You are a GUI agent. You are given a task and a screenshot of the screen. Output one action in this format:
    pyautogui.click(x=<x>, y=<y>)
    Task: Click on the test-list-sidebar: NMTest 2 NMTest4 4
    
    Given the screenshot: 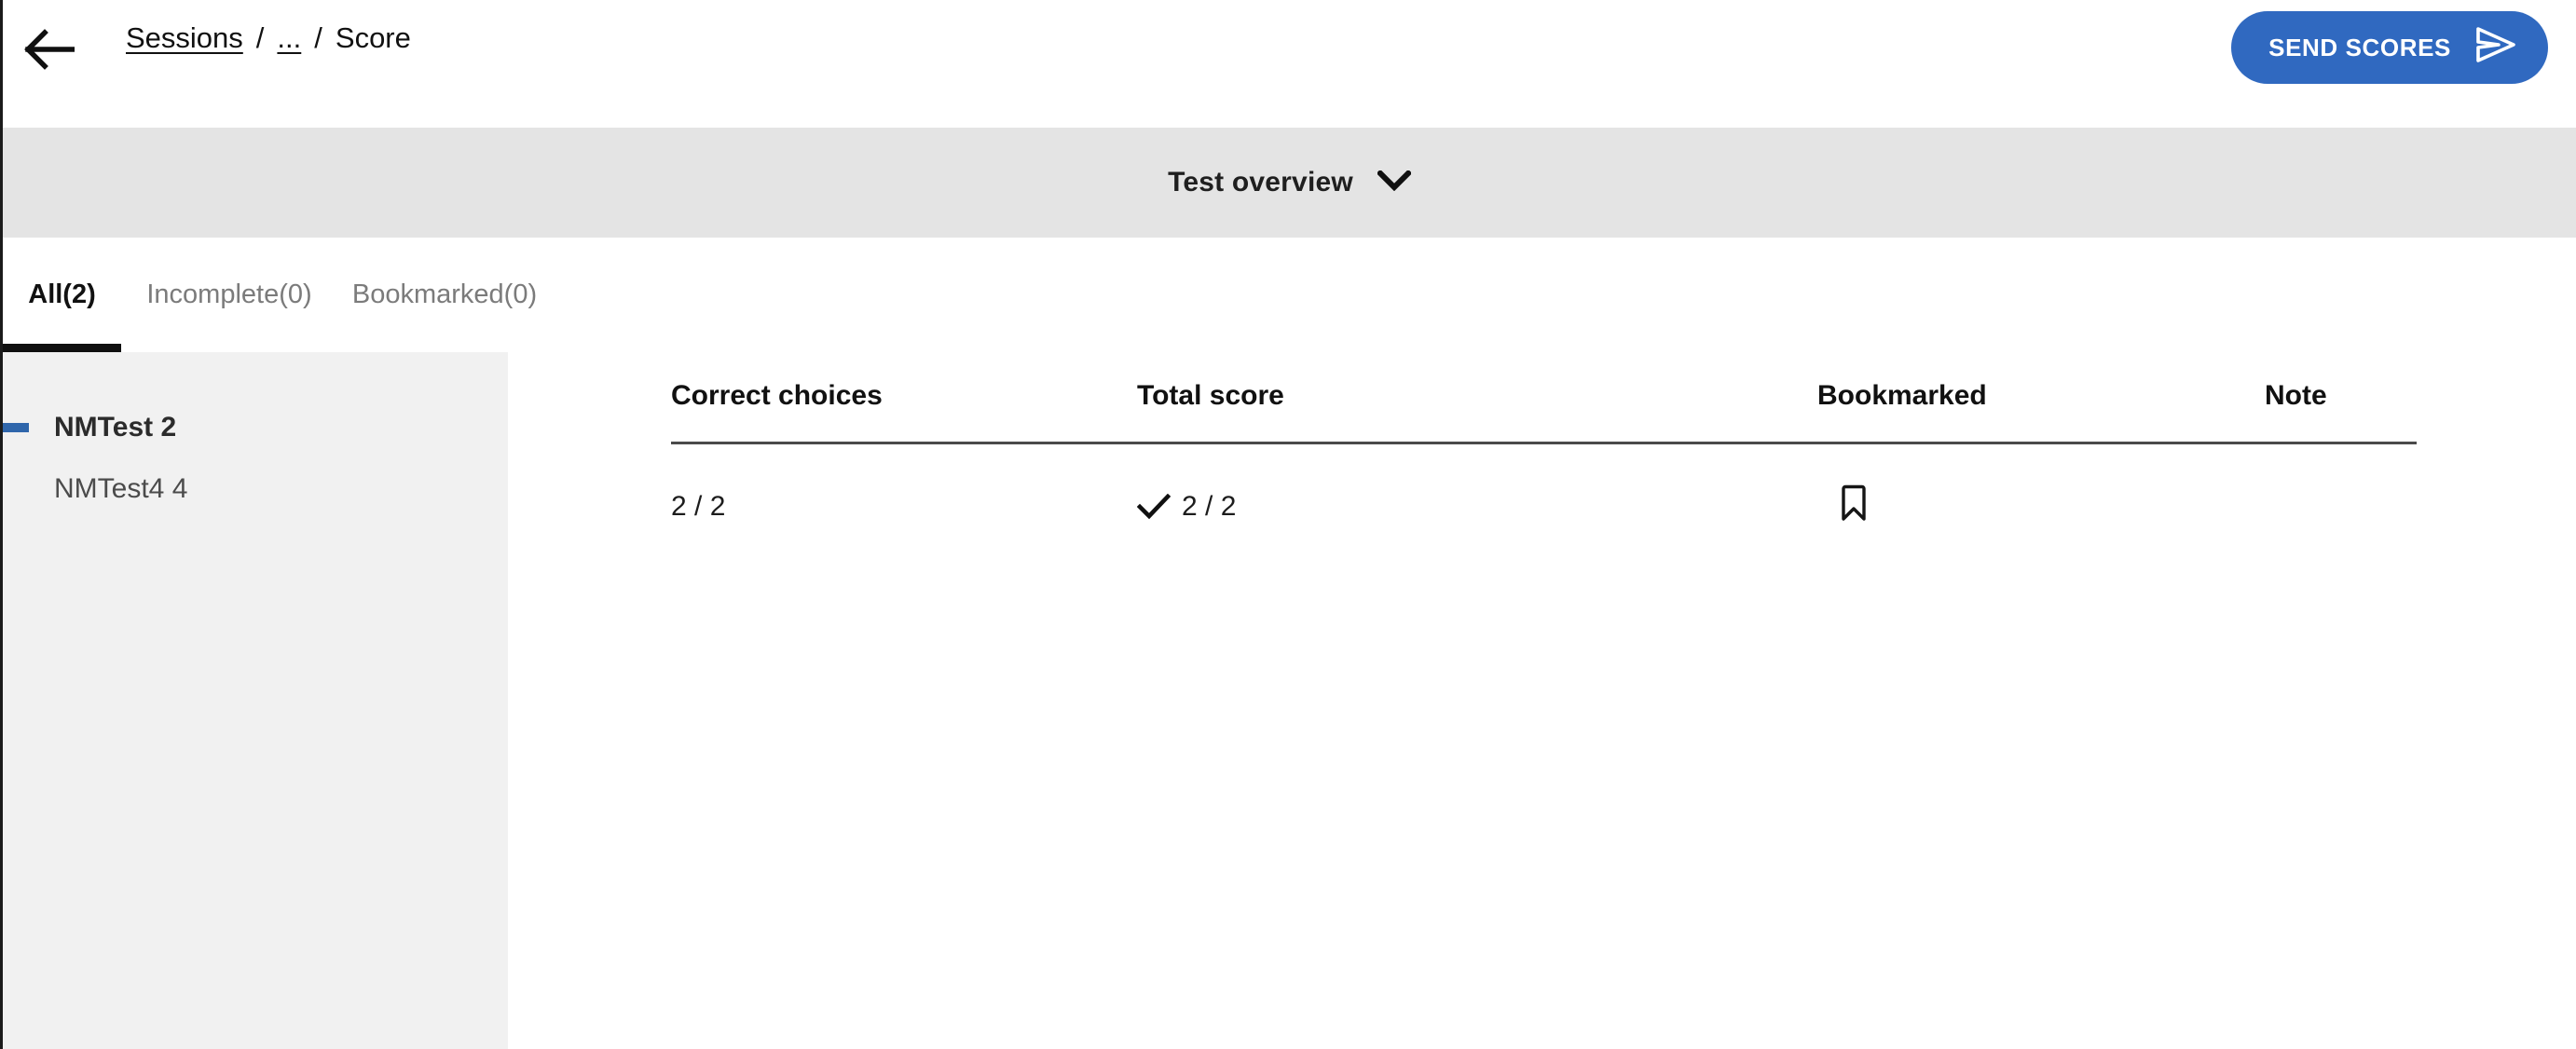 What is the action you would take?
    pyautogui.click(x=255, y=701)
    